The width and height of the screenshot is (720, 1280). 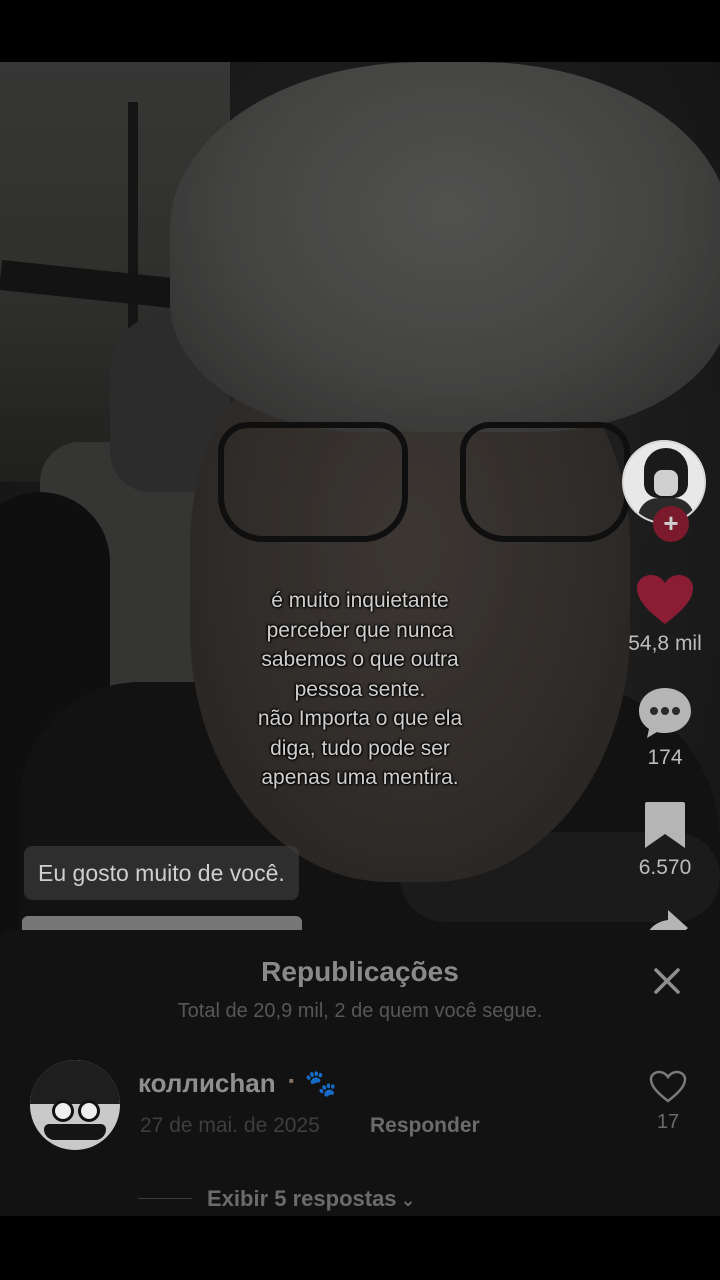 I want to click on view-replies-button: Exibir 5 respostas ⌄, so click(x=311, y=1199).